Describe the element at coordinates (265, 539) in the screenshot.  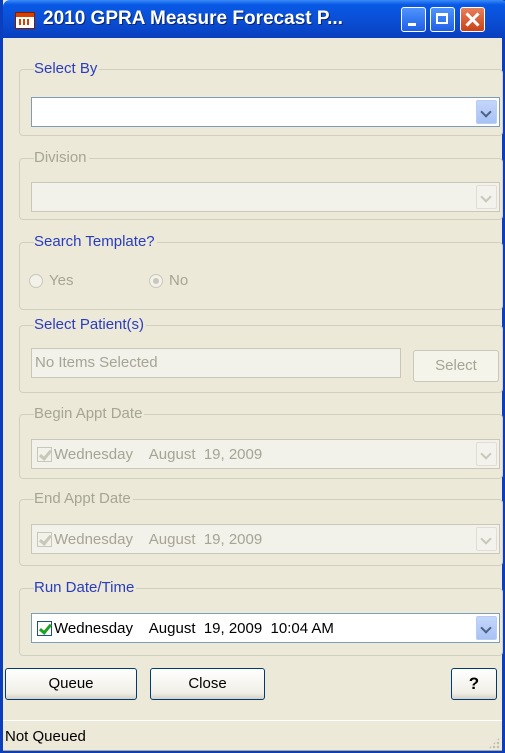
I see `end-appt-picker: Wednesday August 19, 2009` at that location.